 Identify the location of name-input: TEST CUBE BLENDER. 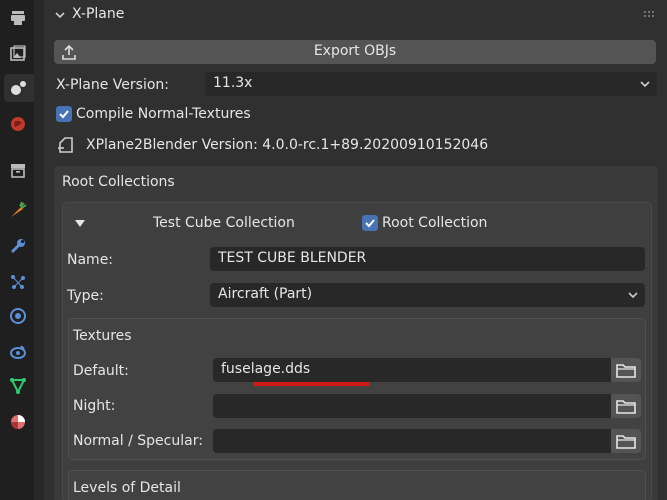
(427, 259).